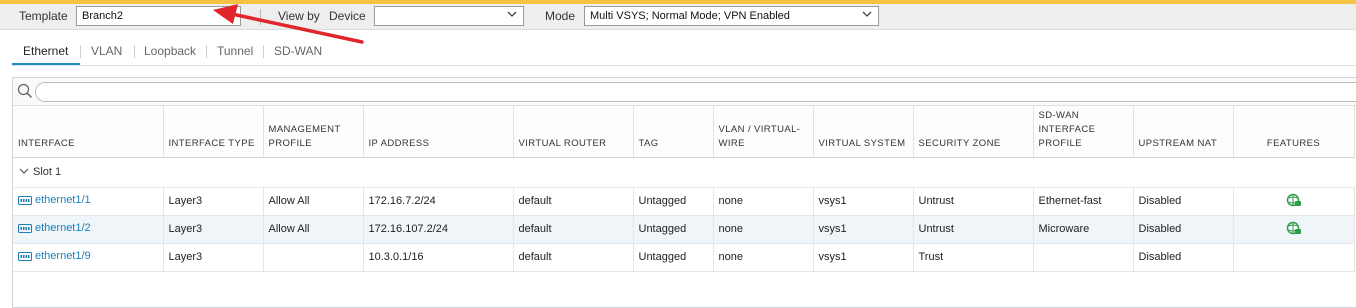  Describe the element at coordinates (449, 16) in the screenshot. I see `device-select` at that location.